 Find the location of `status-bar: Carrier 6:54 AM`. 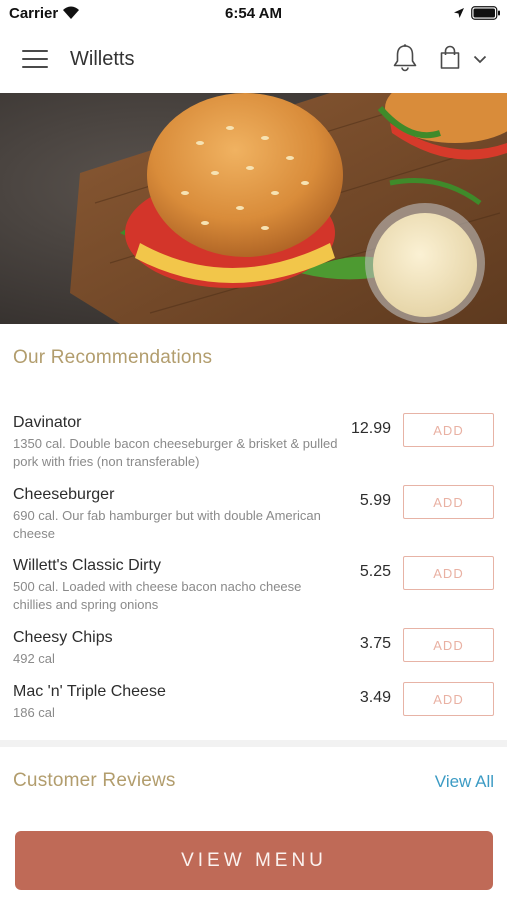

status-bar: Carrier 6:54 AM is located at coordinates (253, 14).